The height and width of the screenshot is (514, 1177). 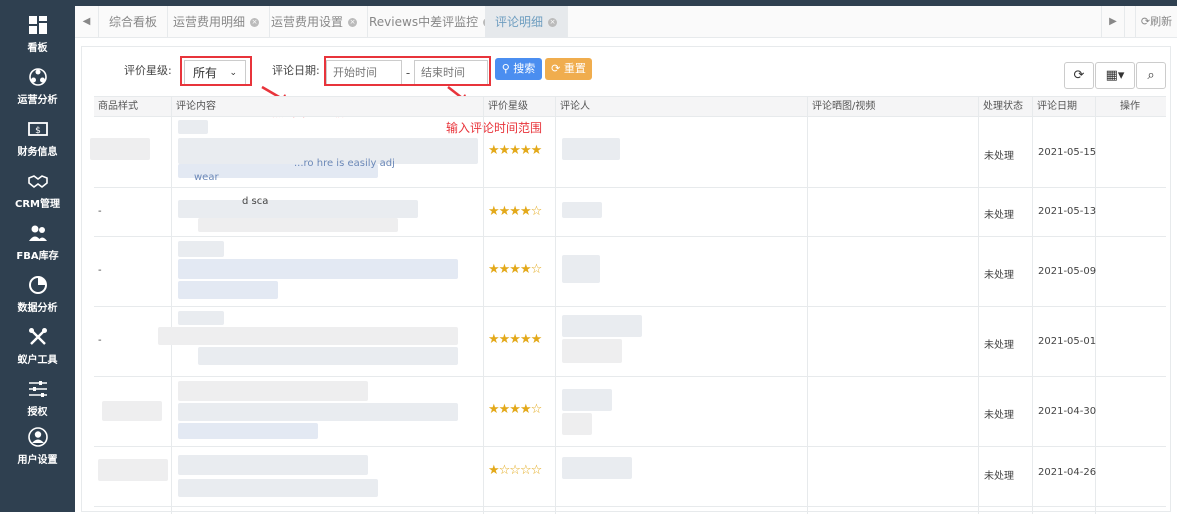 What do you see at coordinates (296, 70) in the screenshot?
I see `date-filter-label: 评论日期:` at bounding box center [296, 70].